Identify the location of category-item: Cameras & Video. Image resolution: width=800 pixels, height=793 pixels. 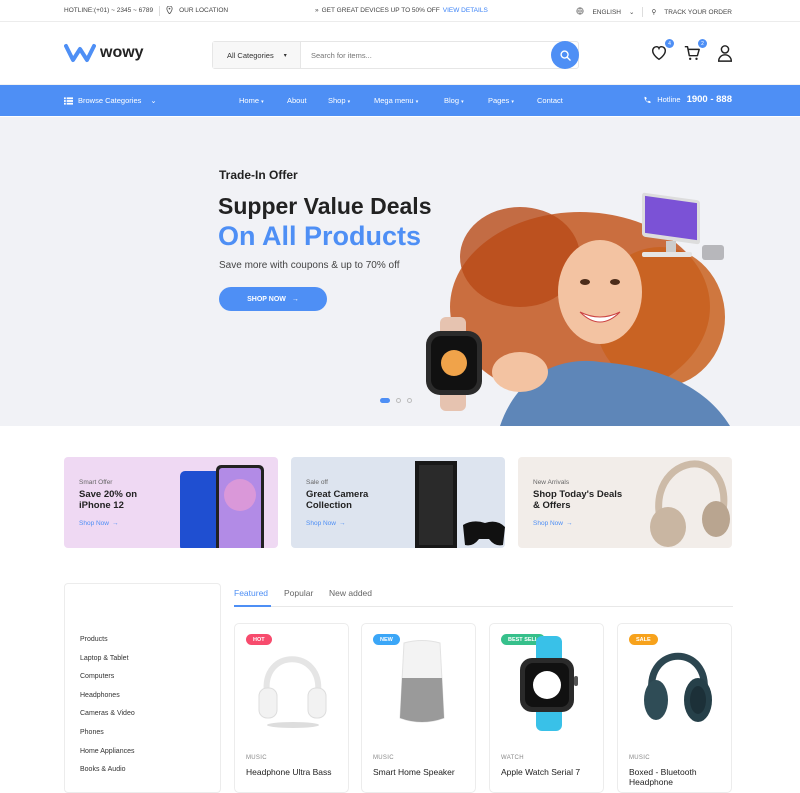
(107, 719).